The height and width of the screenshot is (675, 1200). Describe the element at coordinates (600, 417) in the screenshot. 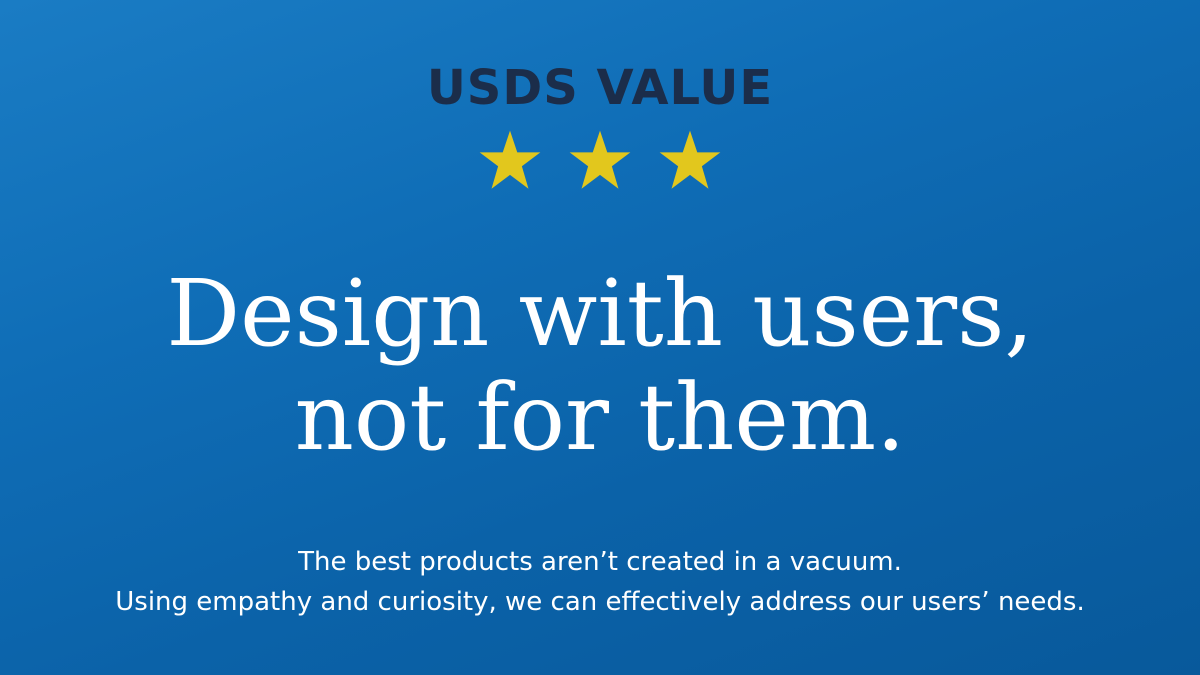

I see `headline-line: not for them.` at that location.